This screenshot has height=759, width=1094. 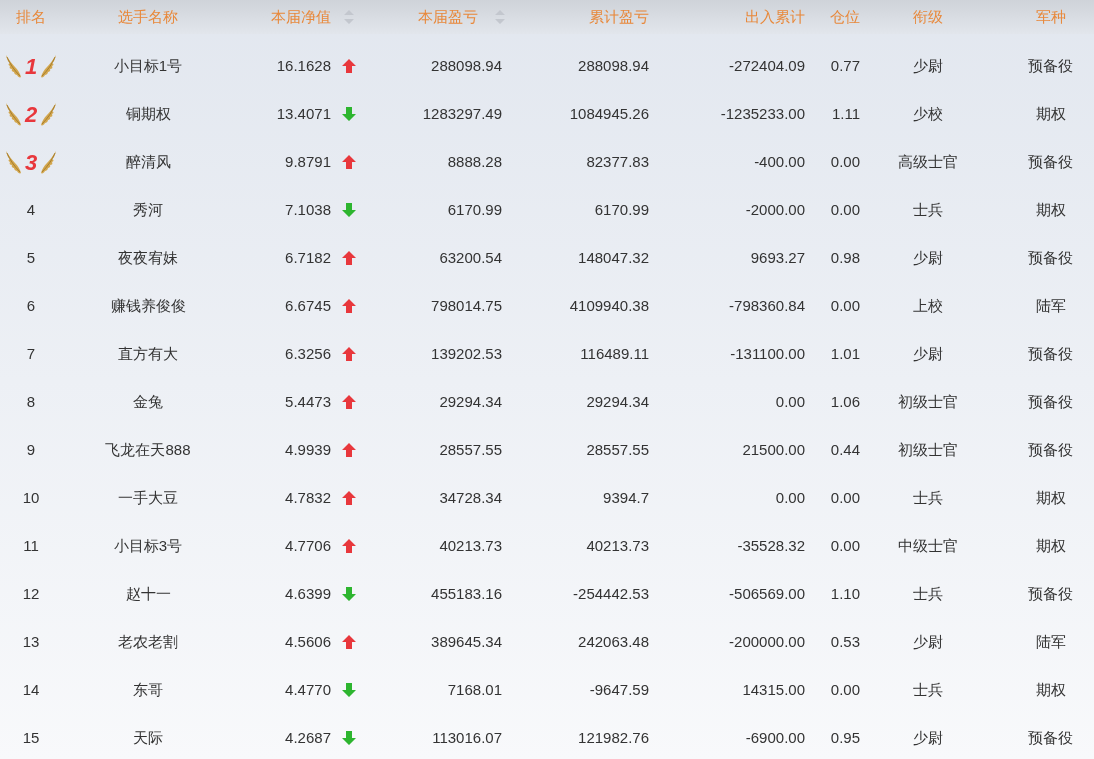 What do you see at coordinates (773, 449) in the screenshot?
I see `table-cell-text: 21500.00` at bounding box center [773, 449].